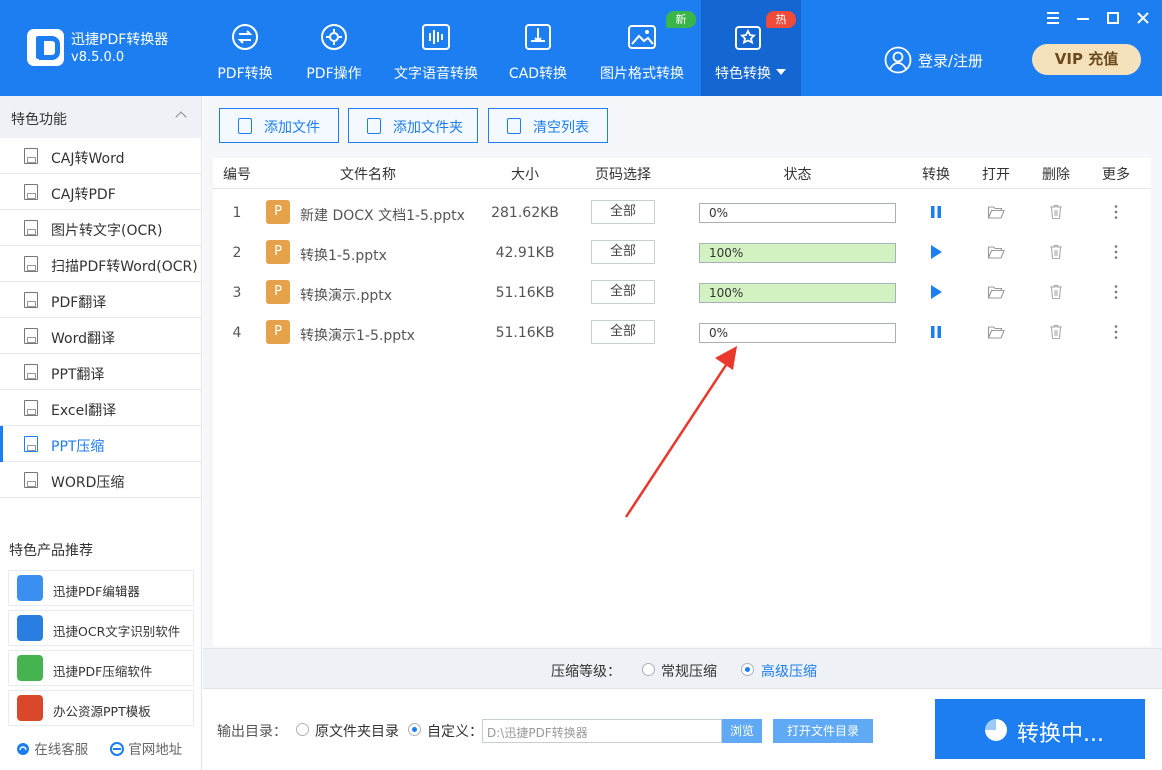 This screenshot has height=770, width=1162. What do you see at coordinates (414, 729) in the screenshot?
I see `radio-custom-folder` at bounding box center [414, 729].